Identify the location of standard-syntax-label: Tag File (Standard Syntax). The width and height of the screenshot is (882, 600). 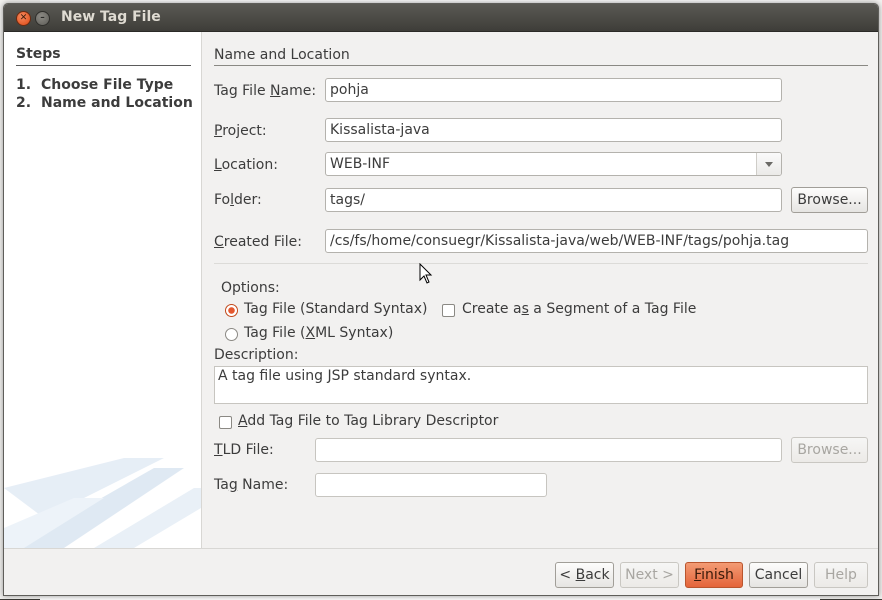
(336, 309).